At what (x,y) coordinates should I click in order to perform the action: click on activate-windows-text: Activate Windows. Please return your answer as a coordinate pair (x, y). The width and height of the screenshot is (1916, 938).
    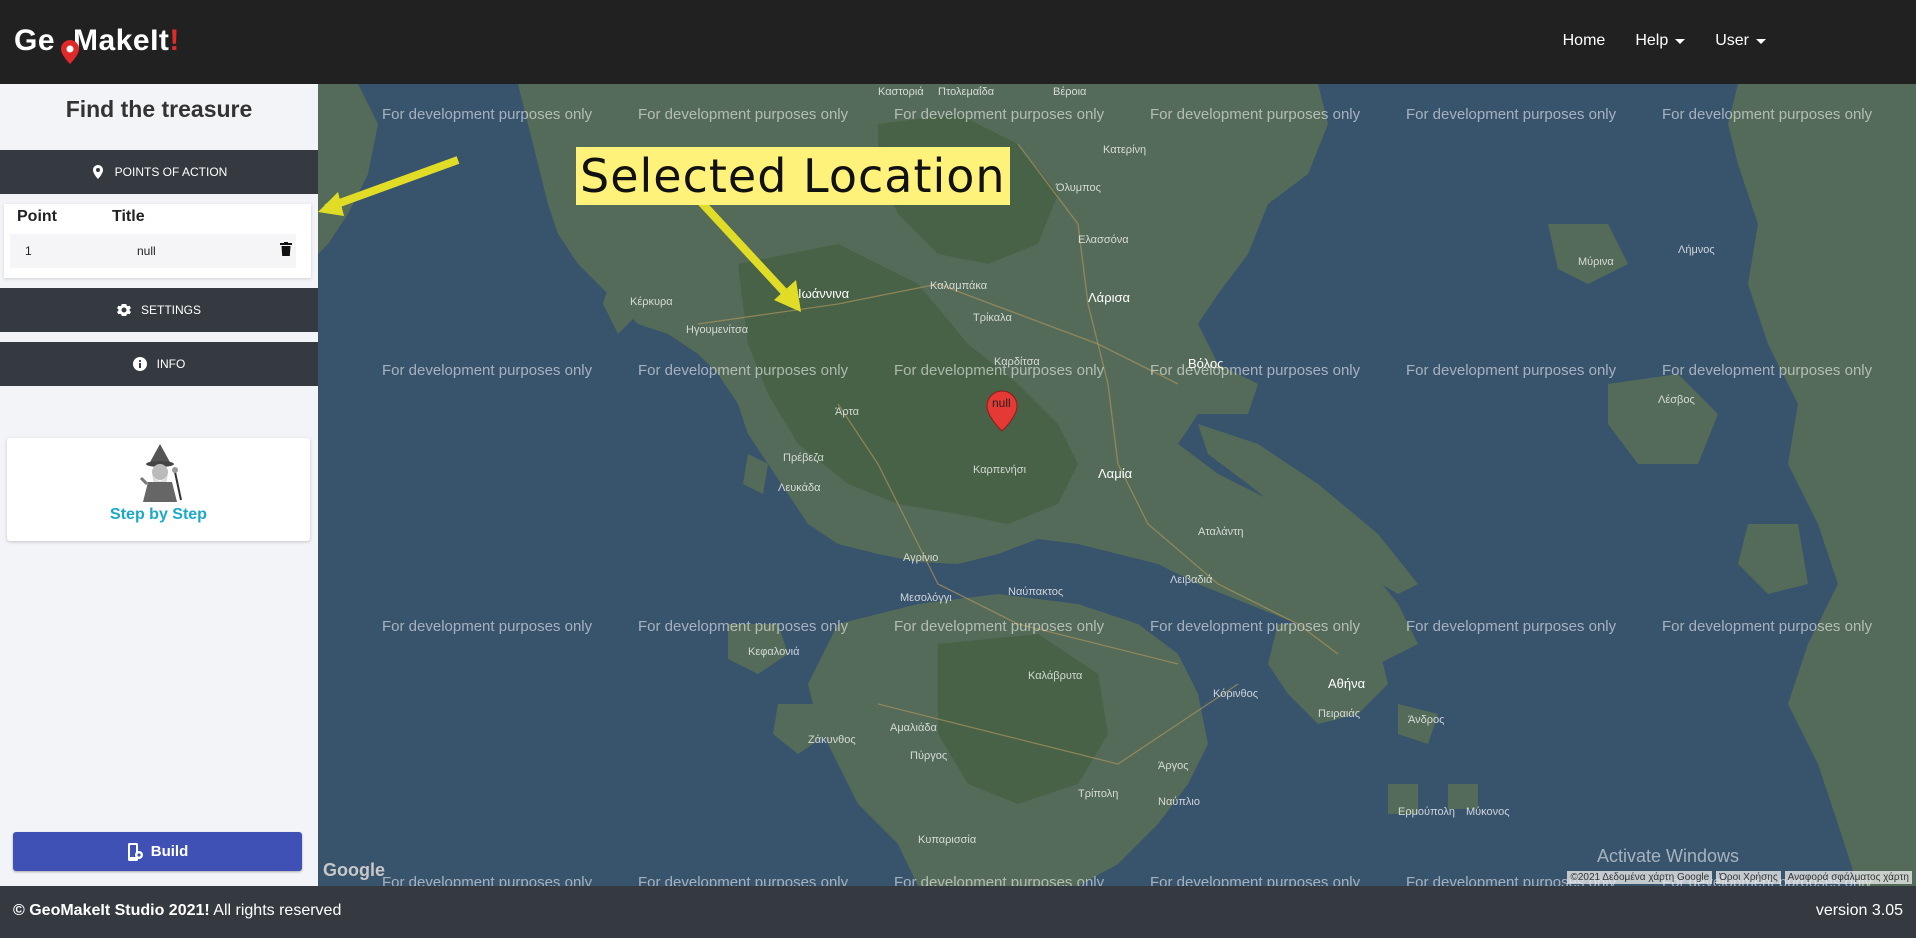
    Looking at the image, I should click on (1668, 856).